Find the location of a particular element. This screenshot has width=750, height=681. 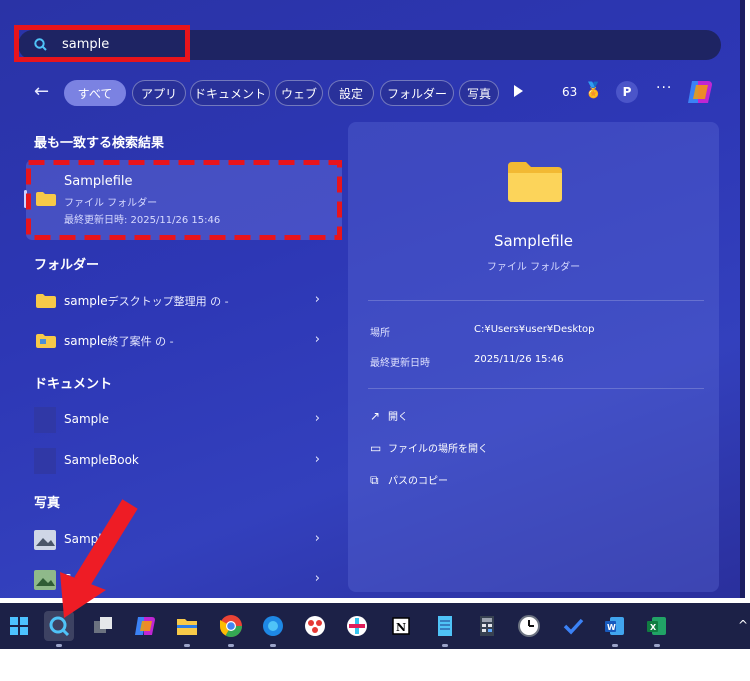

windows-start-icon is located at coordinates (19, 626).